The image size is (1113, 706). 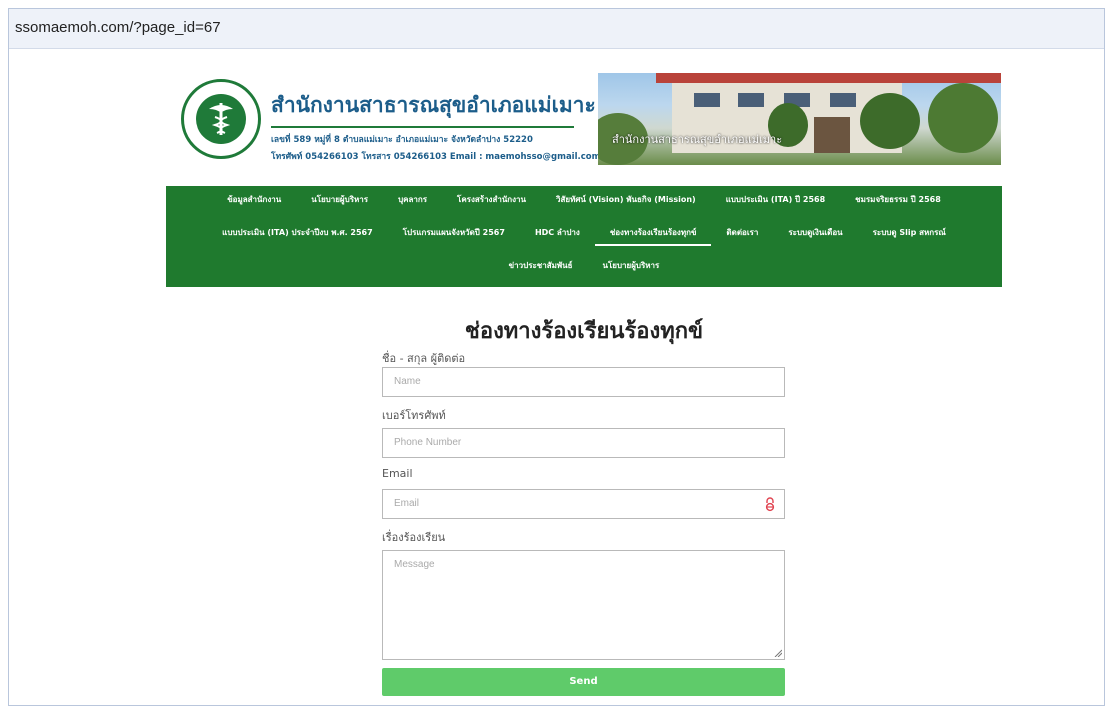 What do you see at coordinates (742, 232) in the screenshot?
I see `nav-item: ติดต่อเรา` at bounding box center [742, 232].